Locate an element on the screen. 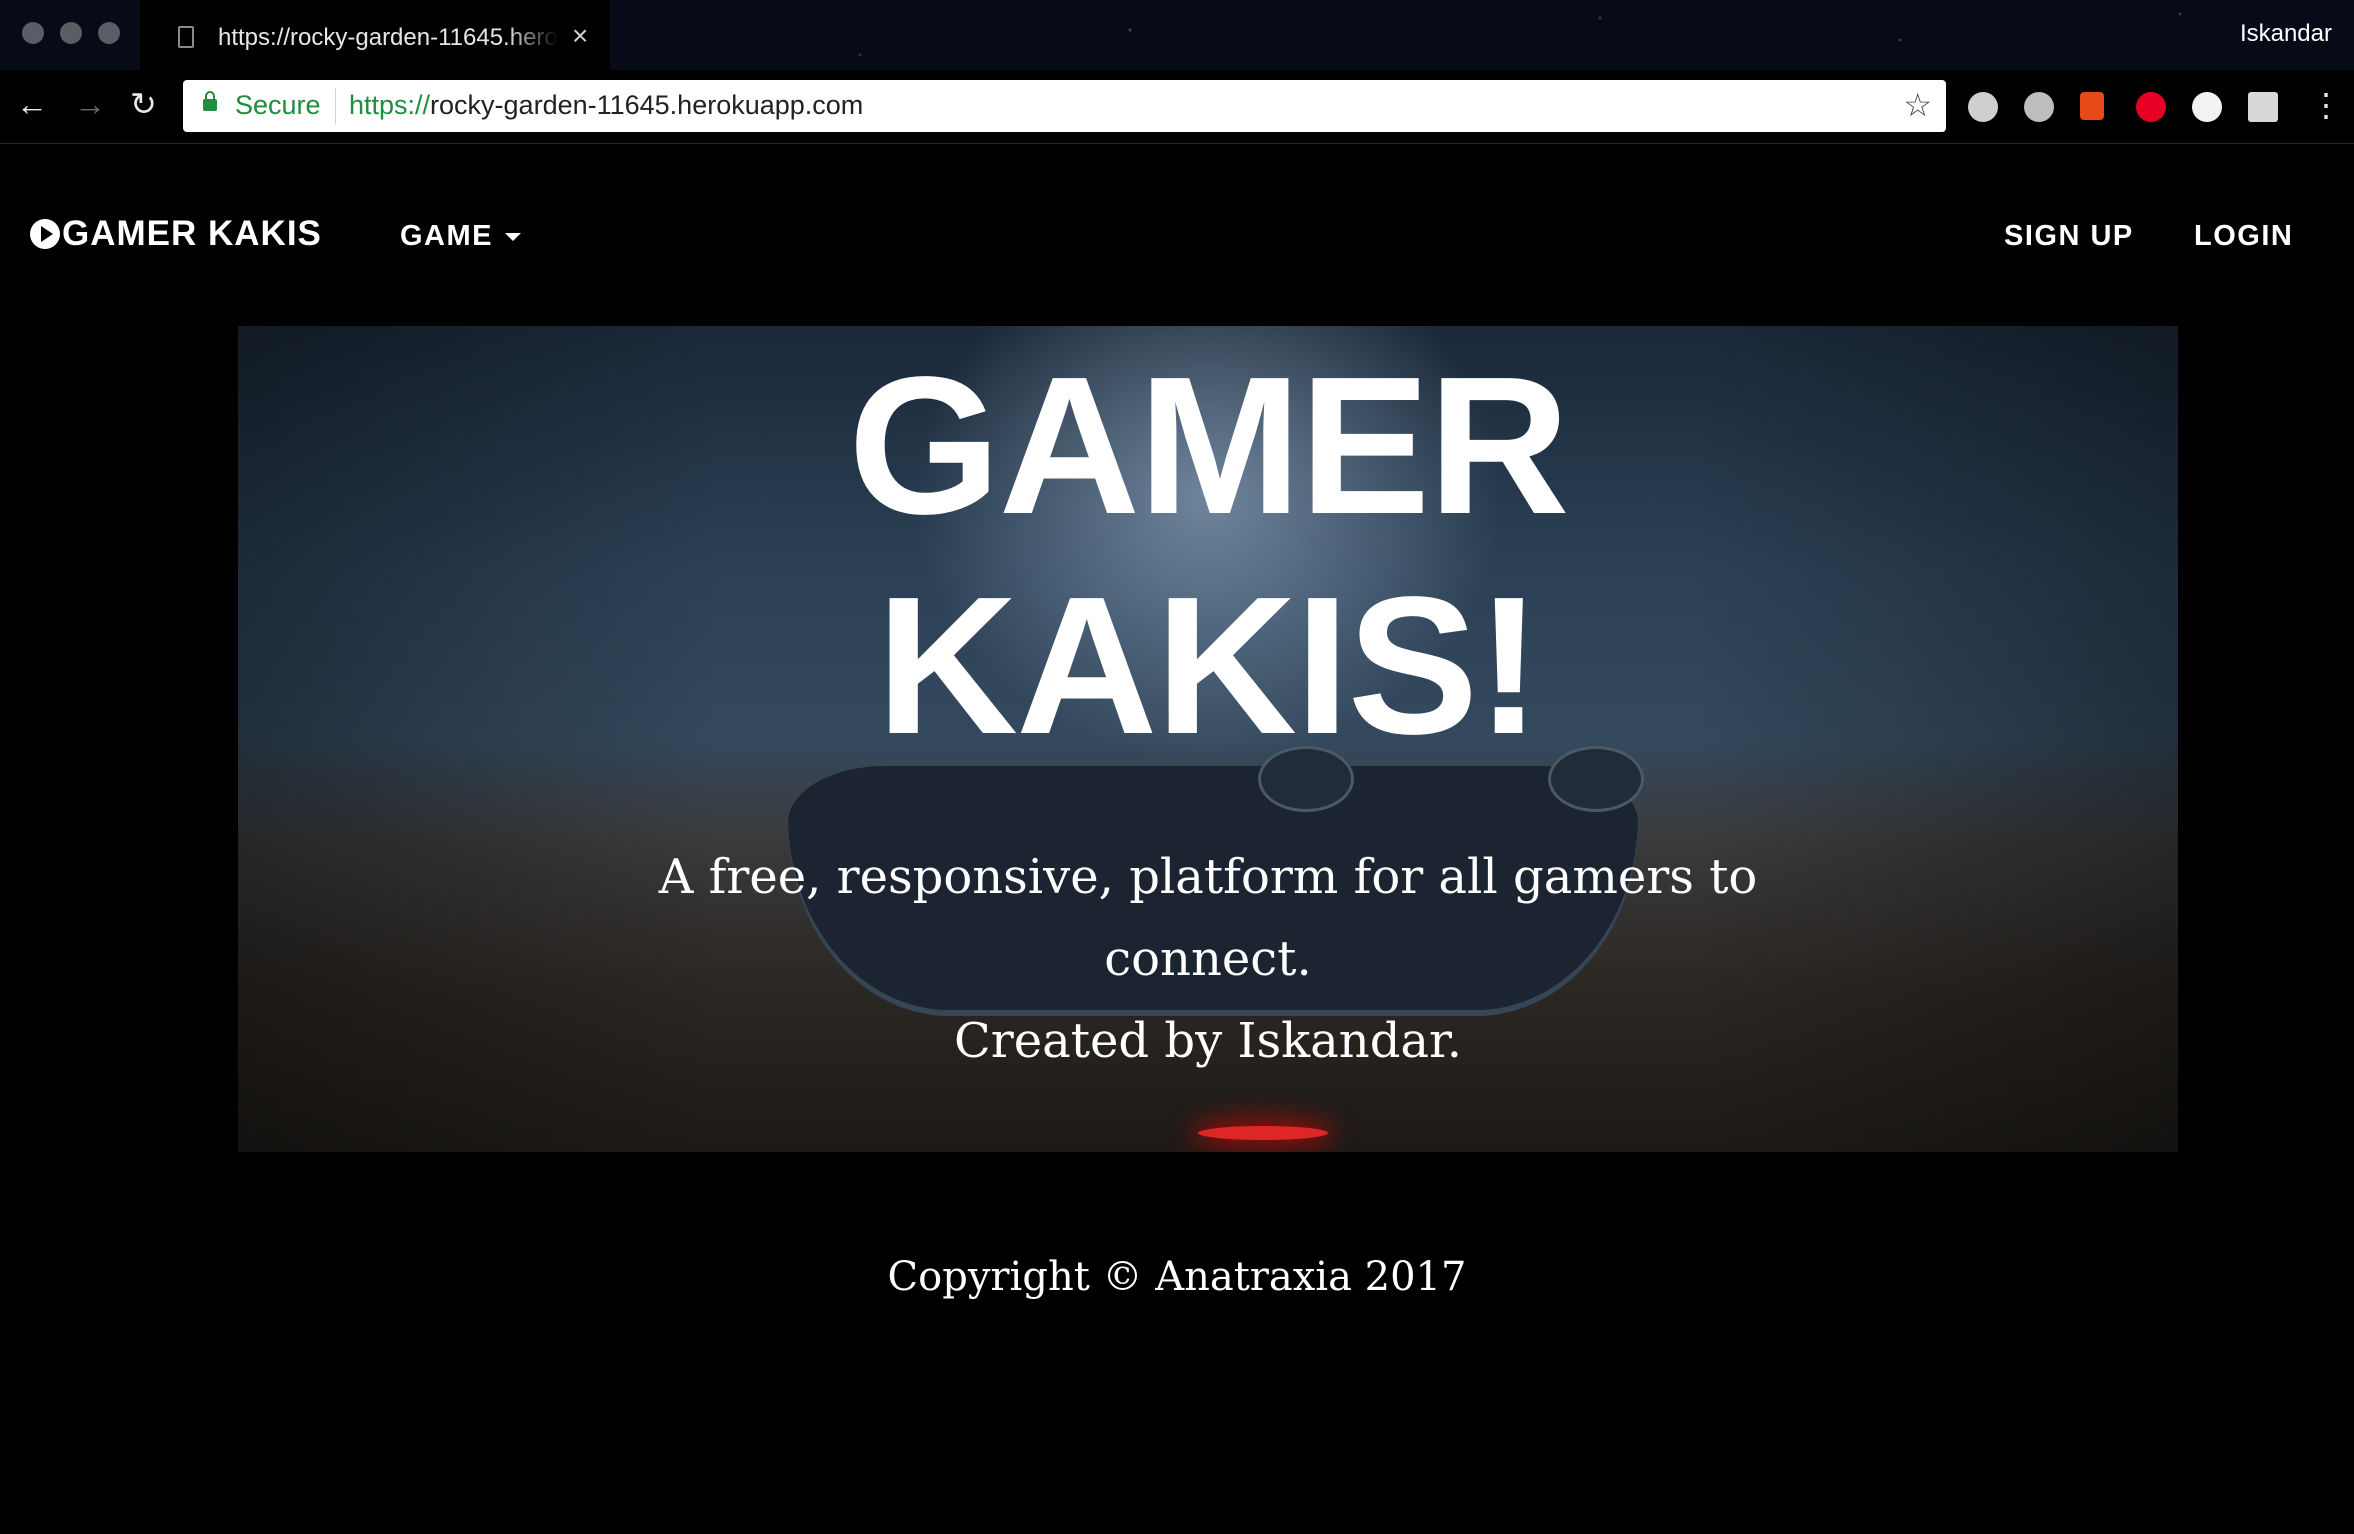  caret-down-icon is located at coordinates (513, 237).